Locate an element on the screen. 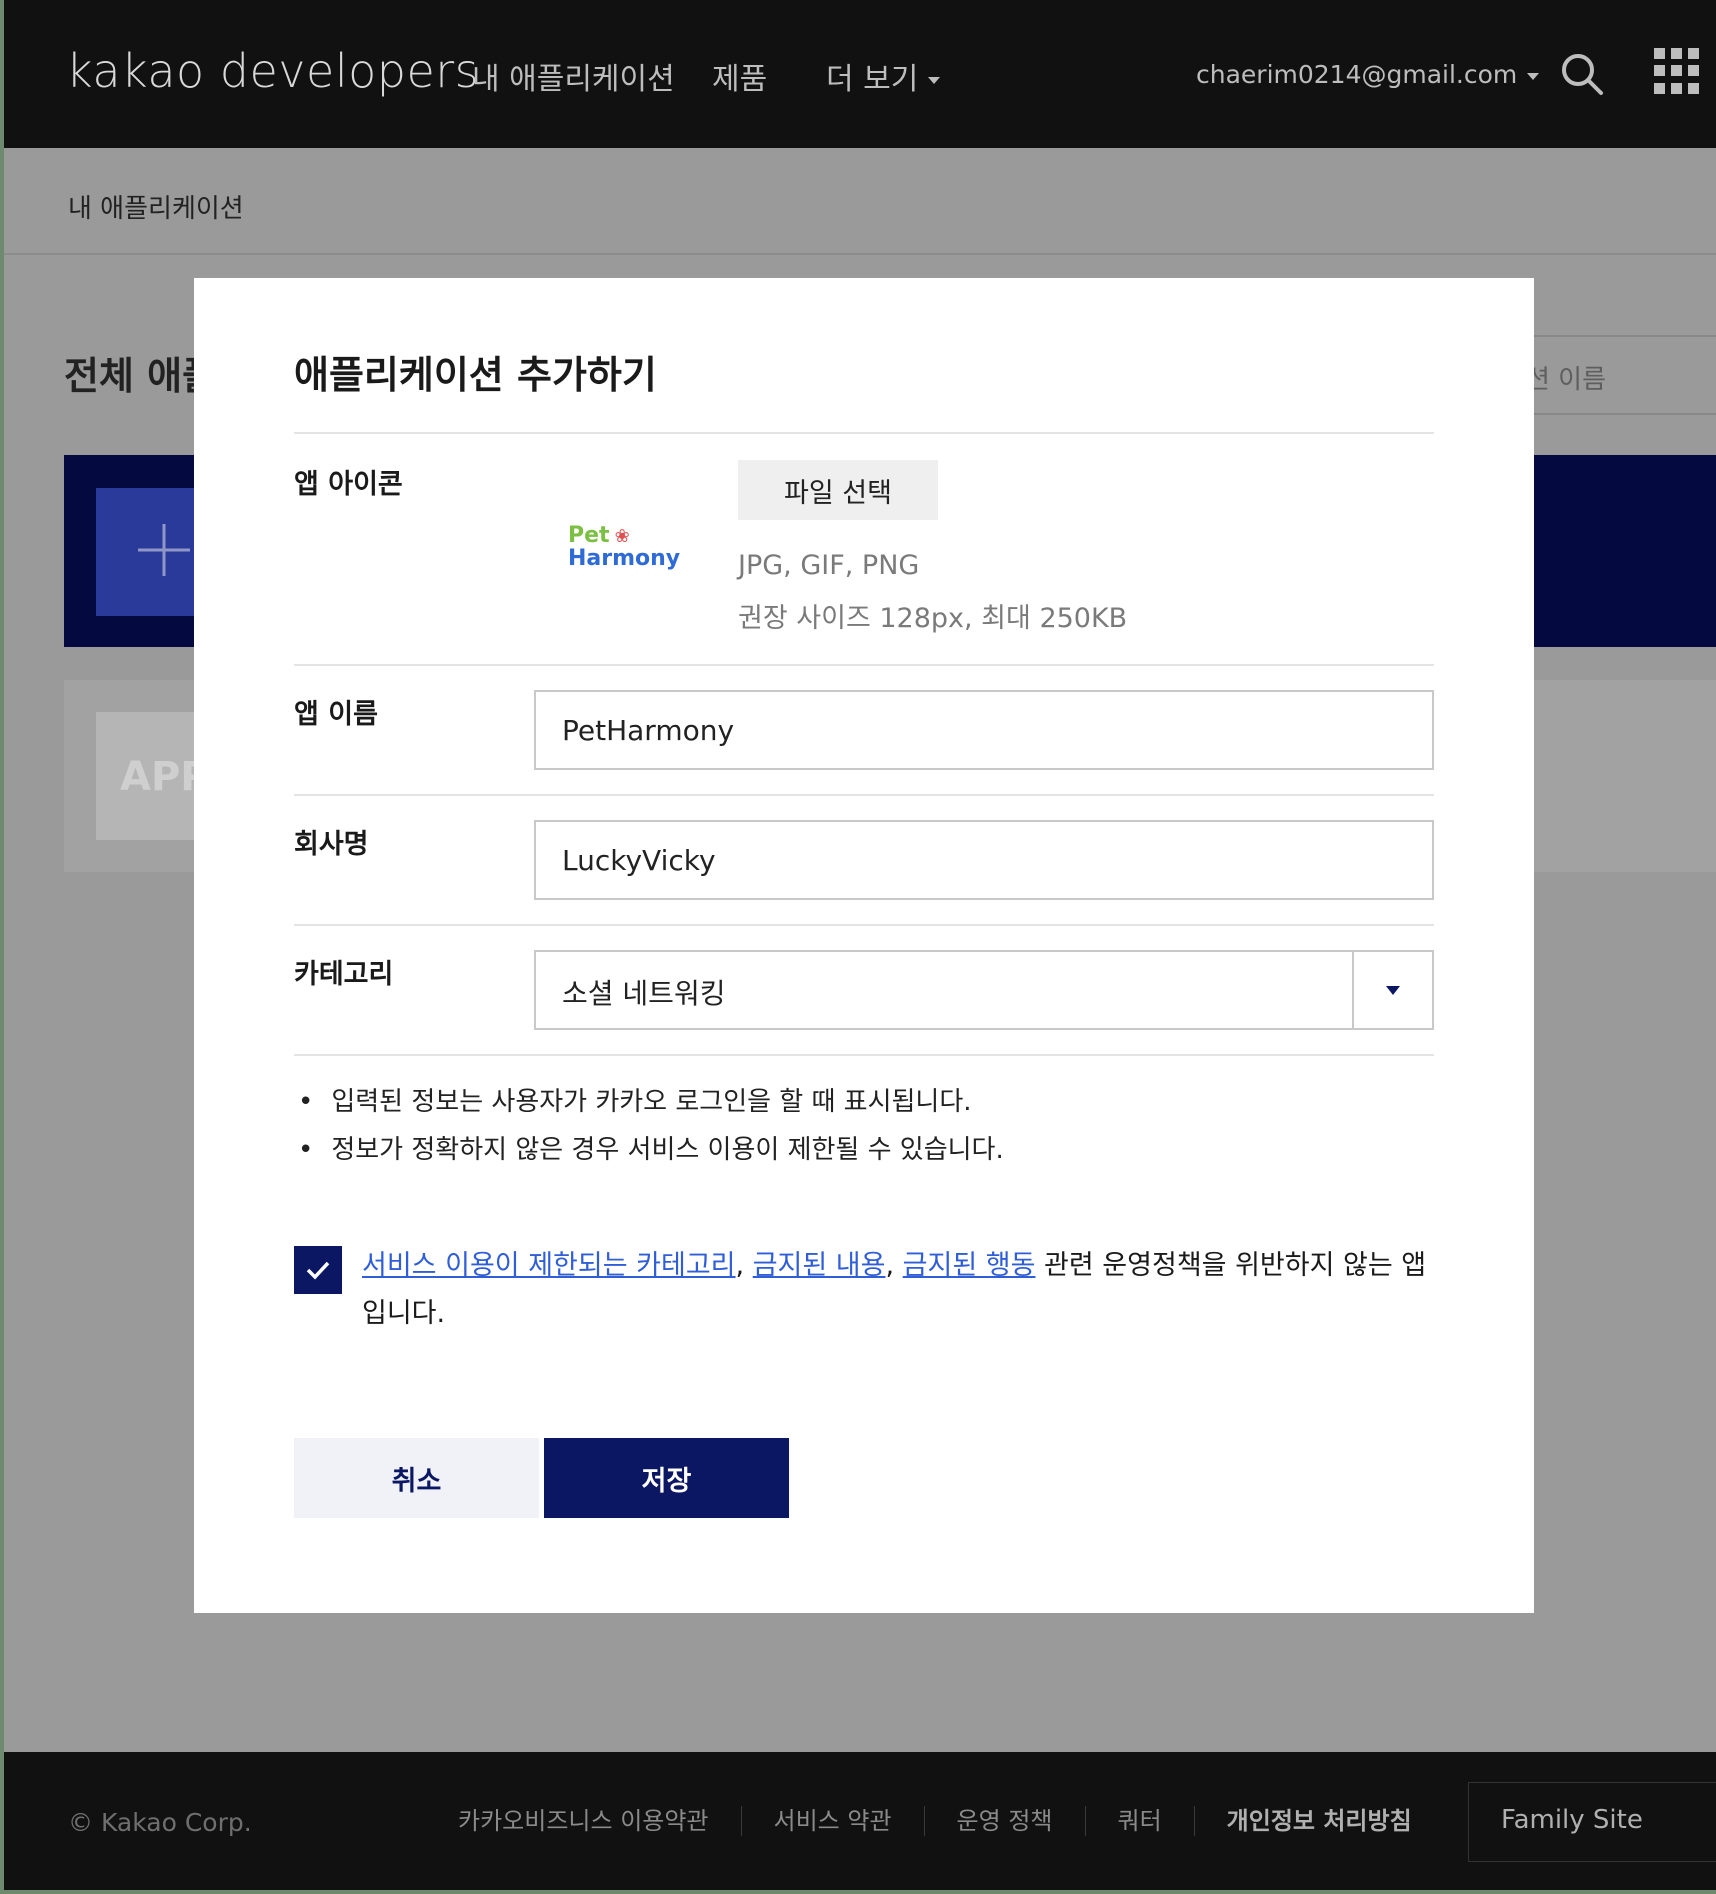 The width and height of the screenshot is (1716, 1894). checkmark-icon is located at coordinates (318, 1270).